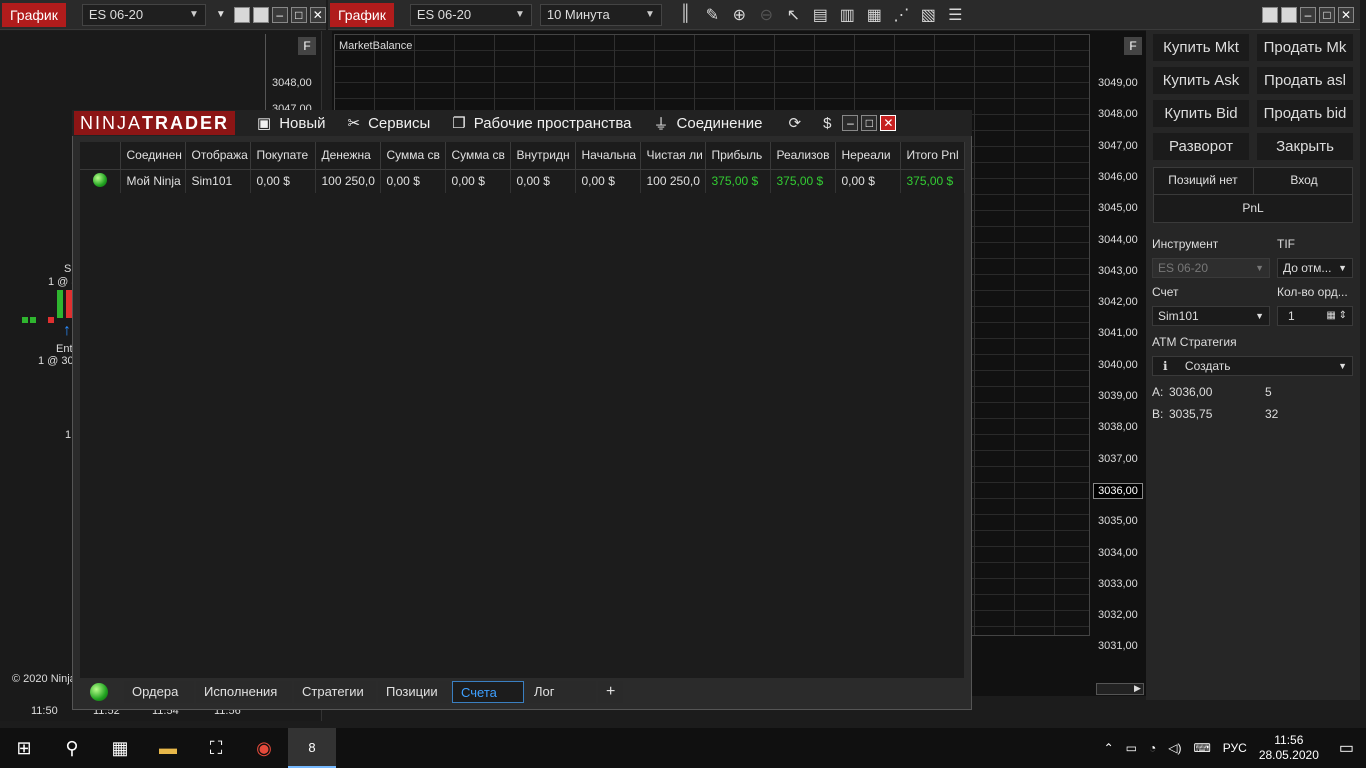 This screenshot has width=1366, height=768. Describe the element at coordinates (1201, 80) in the screenshot. I see `buy-ask-button: Купить Ask` at that location.